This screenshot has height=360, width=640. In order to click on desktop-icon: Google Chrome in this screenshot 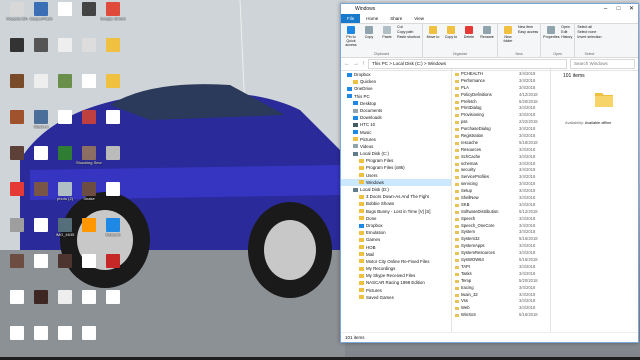, I will do `click(113, 17)`.